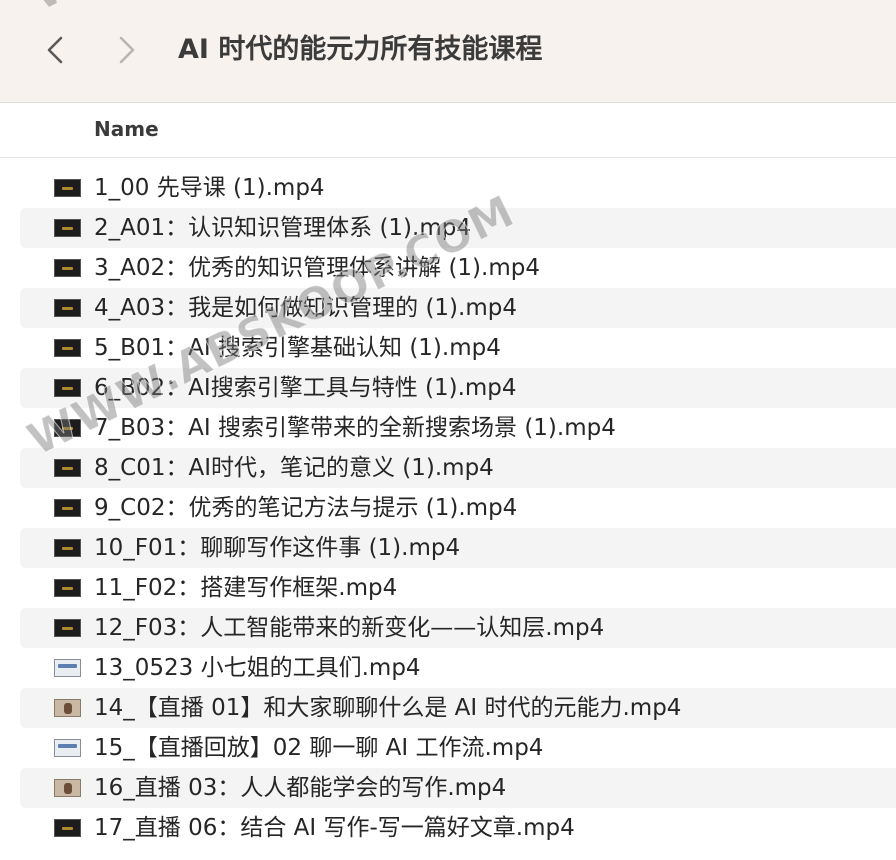 This screenshot has height=860, width=896. What do you see at coordinates (319, 748) in the screenshot?
I see `file-name: 15_【直播回放】02 聊一聊 AI 工作流.mp4` at bounding box center [319, 748].